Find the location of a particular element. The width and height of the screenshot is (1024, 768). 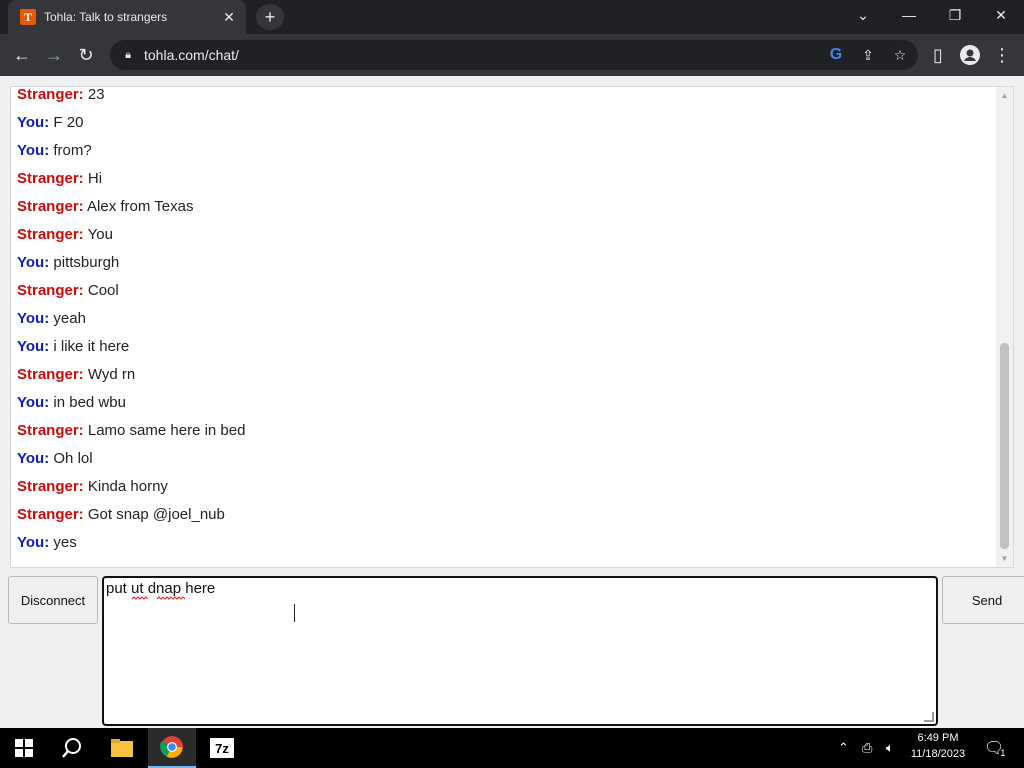

clock-date: 11/18/2023 is located at coordinates (938, 754).